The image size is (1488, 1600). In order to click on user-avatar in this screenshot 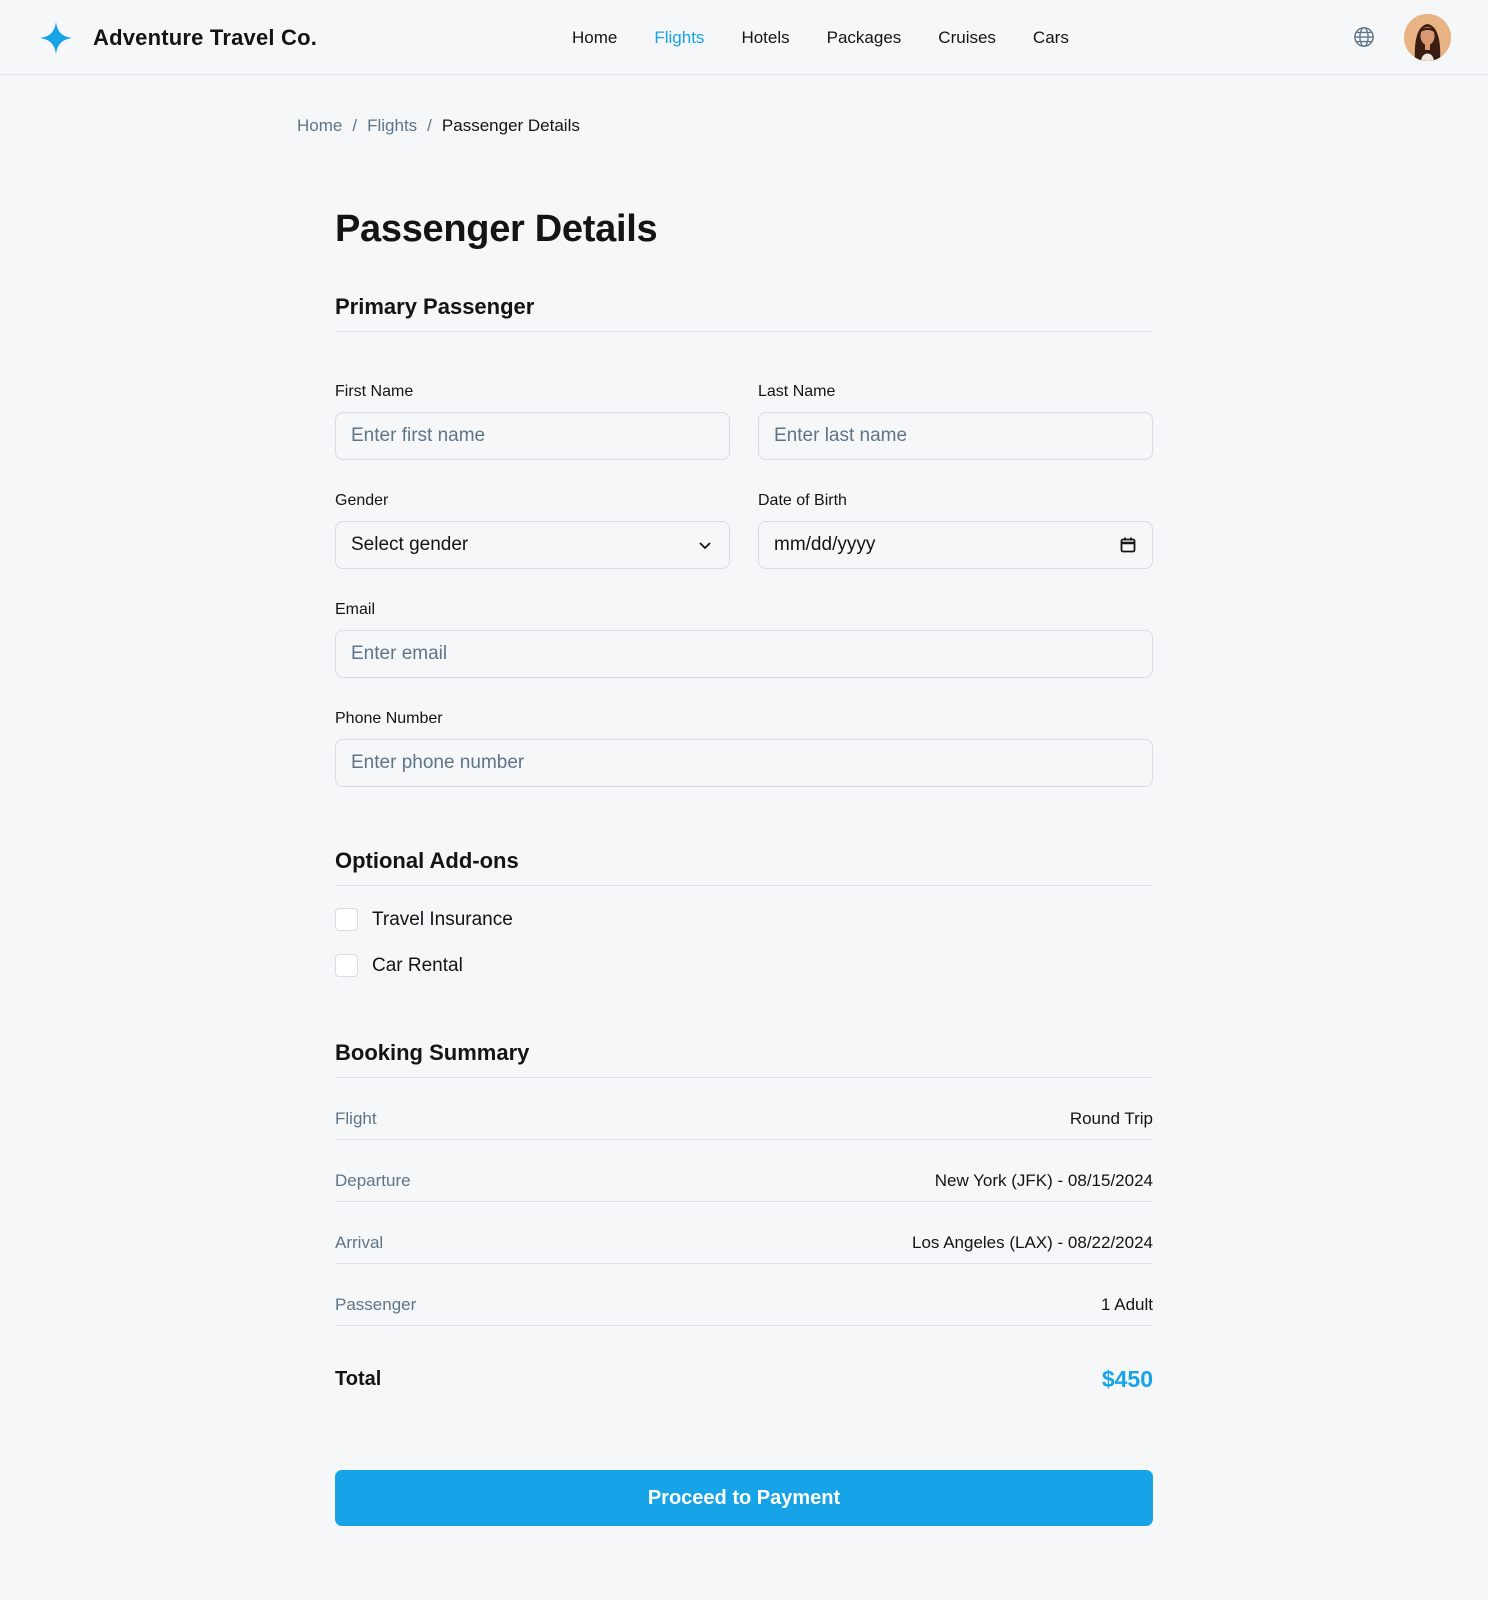, I will do `click(1427, 37)`.